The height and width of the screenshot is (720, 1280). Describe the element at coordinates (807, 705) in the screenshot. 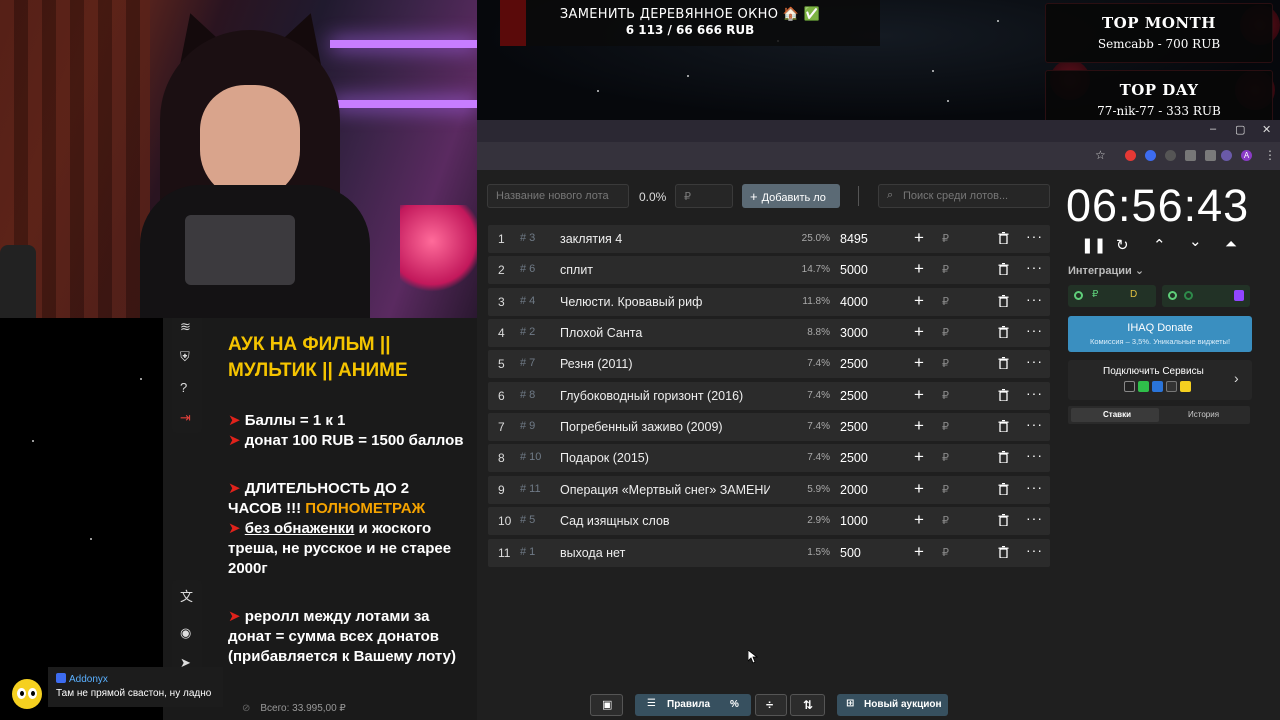

I see `sort-icon-button: ⇅` at that location.